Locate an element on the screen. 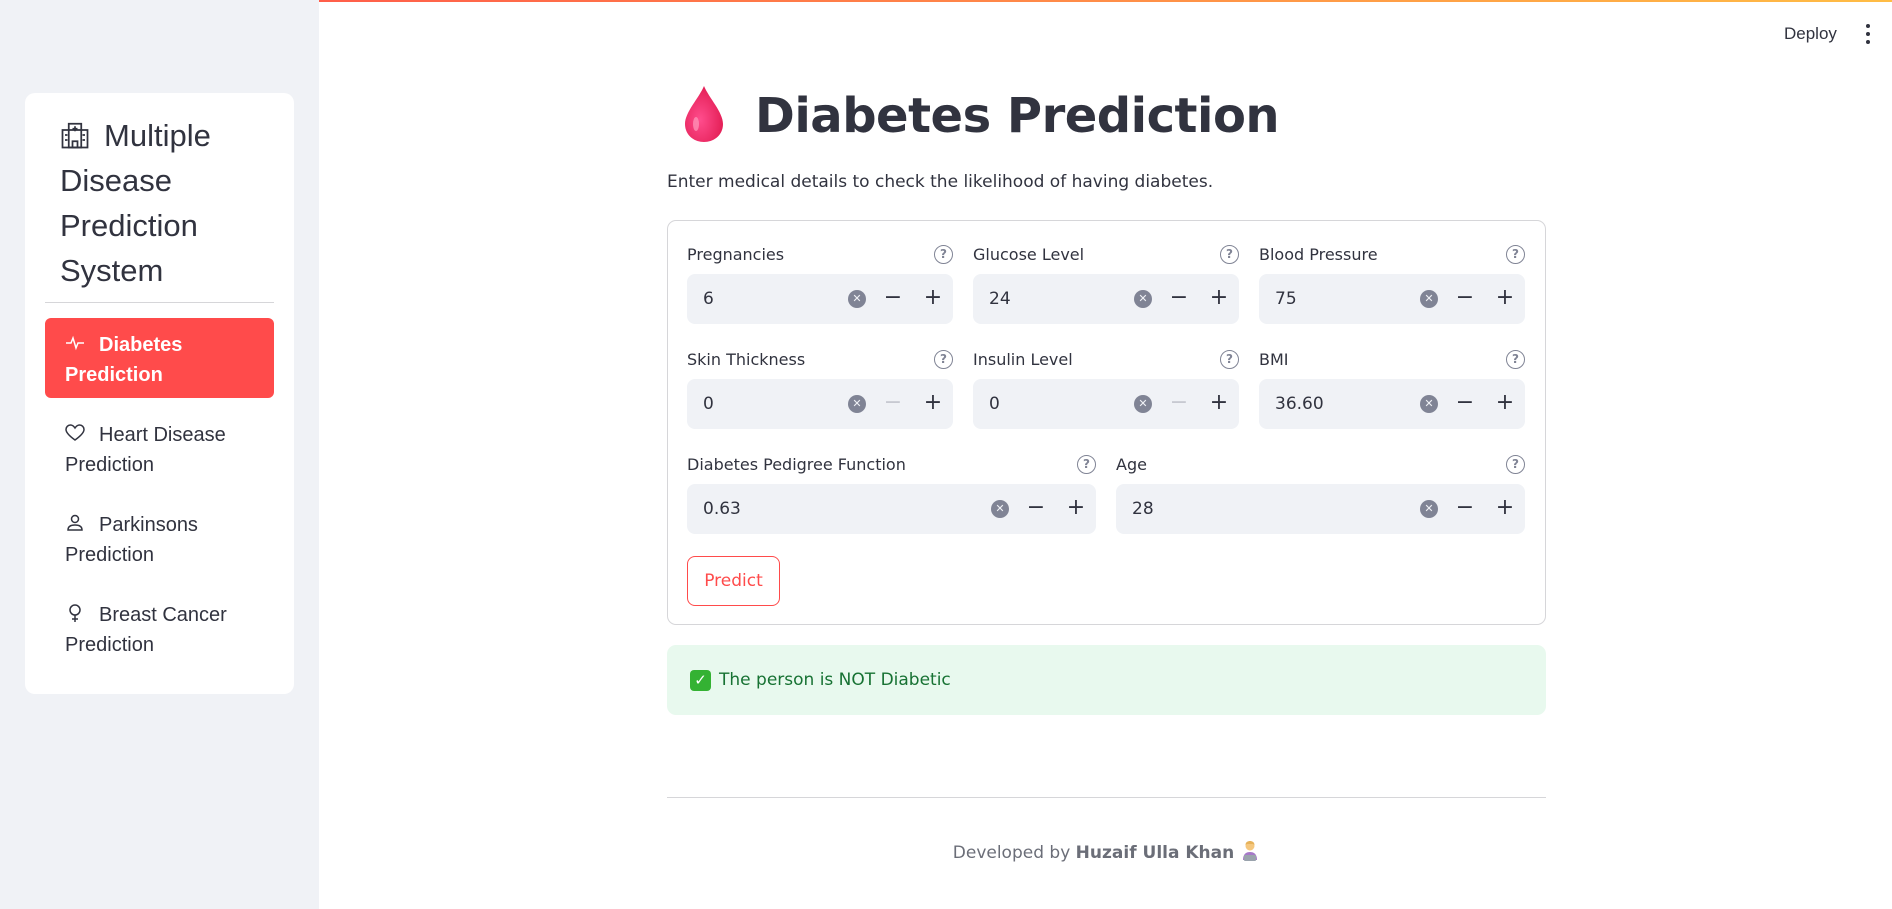 The image size is (1892, 909). age-input: 28 ✕ − + is located at coordinates (1320, 509).